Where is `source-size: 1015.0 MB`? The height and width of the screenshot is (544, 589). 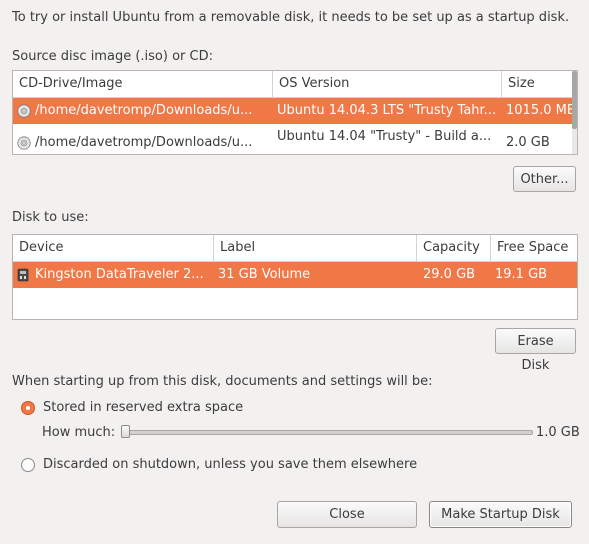 source-size: 1015.0 MB is located at coordinates (539, 110).